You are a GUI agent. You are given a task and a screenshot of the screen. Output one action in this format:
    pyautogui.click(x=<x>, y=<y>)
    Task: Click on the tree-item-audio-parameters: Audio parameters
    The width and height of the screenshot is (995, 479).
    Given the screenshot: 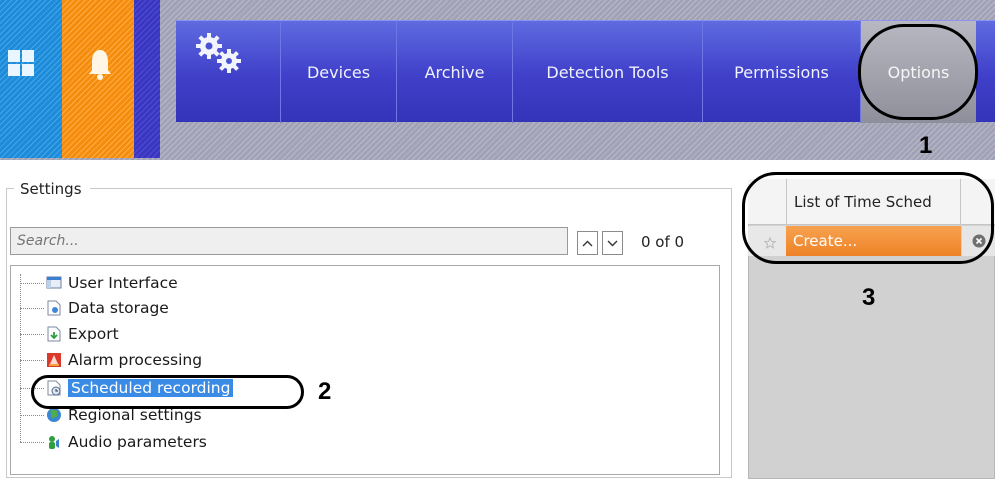 What is the action you would take?
    pyautogui.click(x=113, y=442)
    